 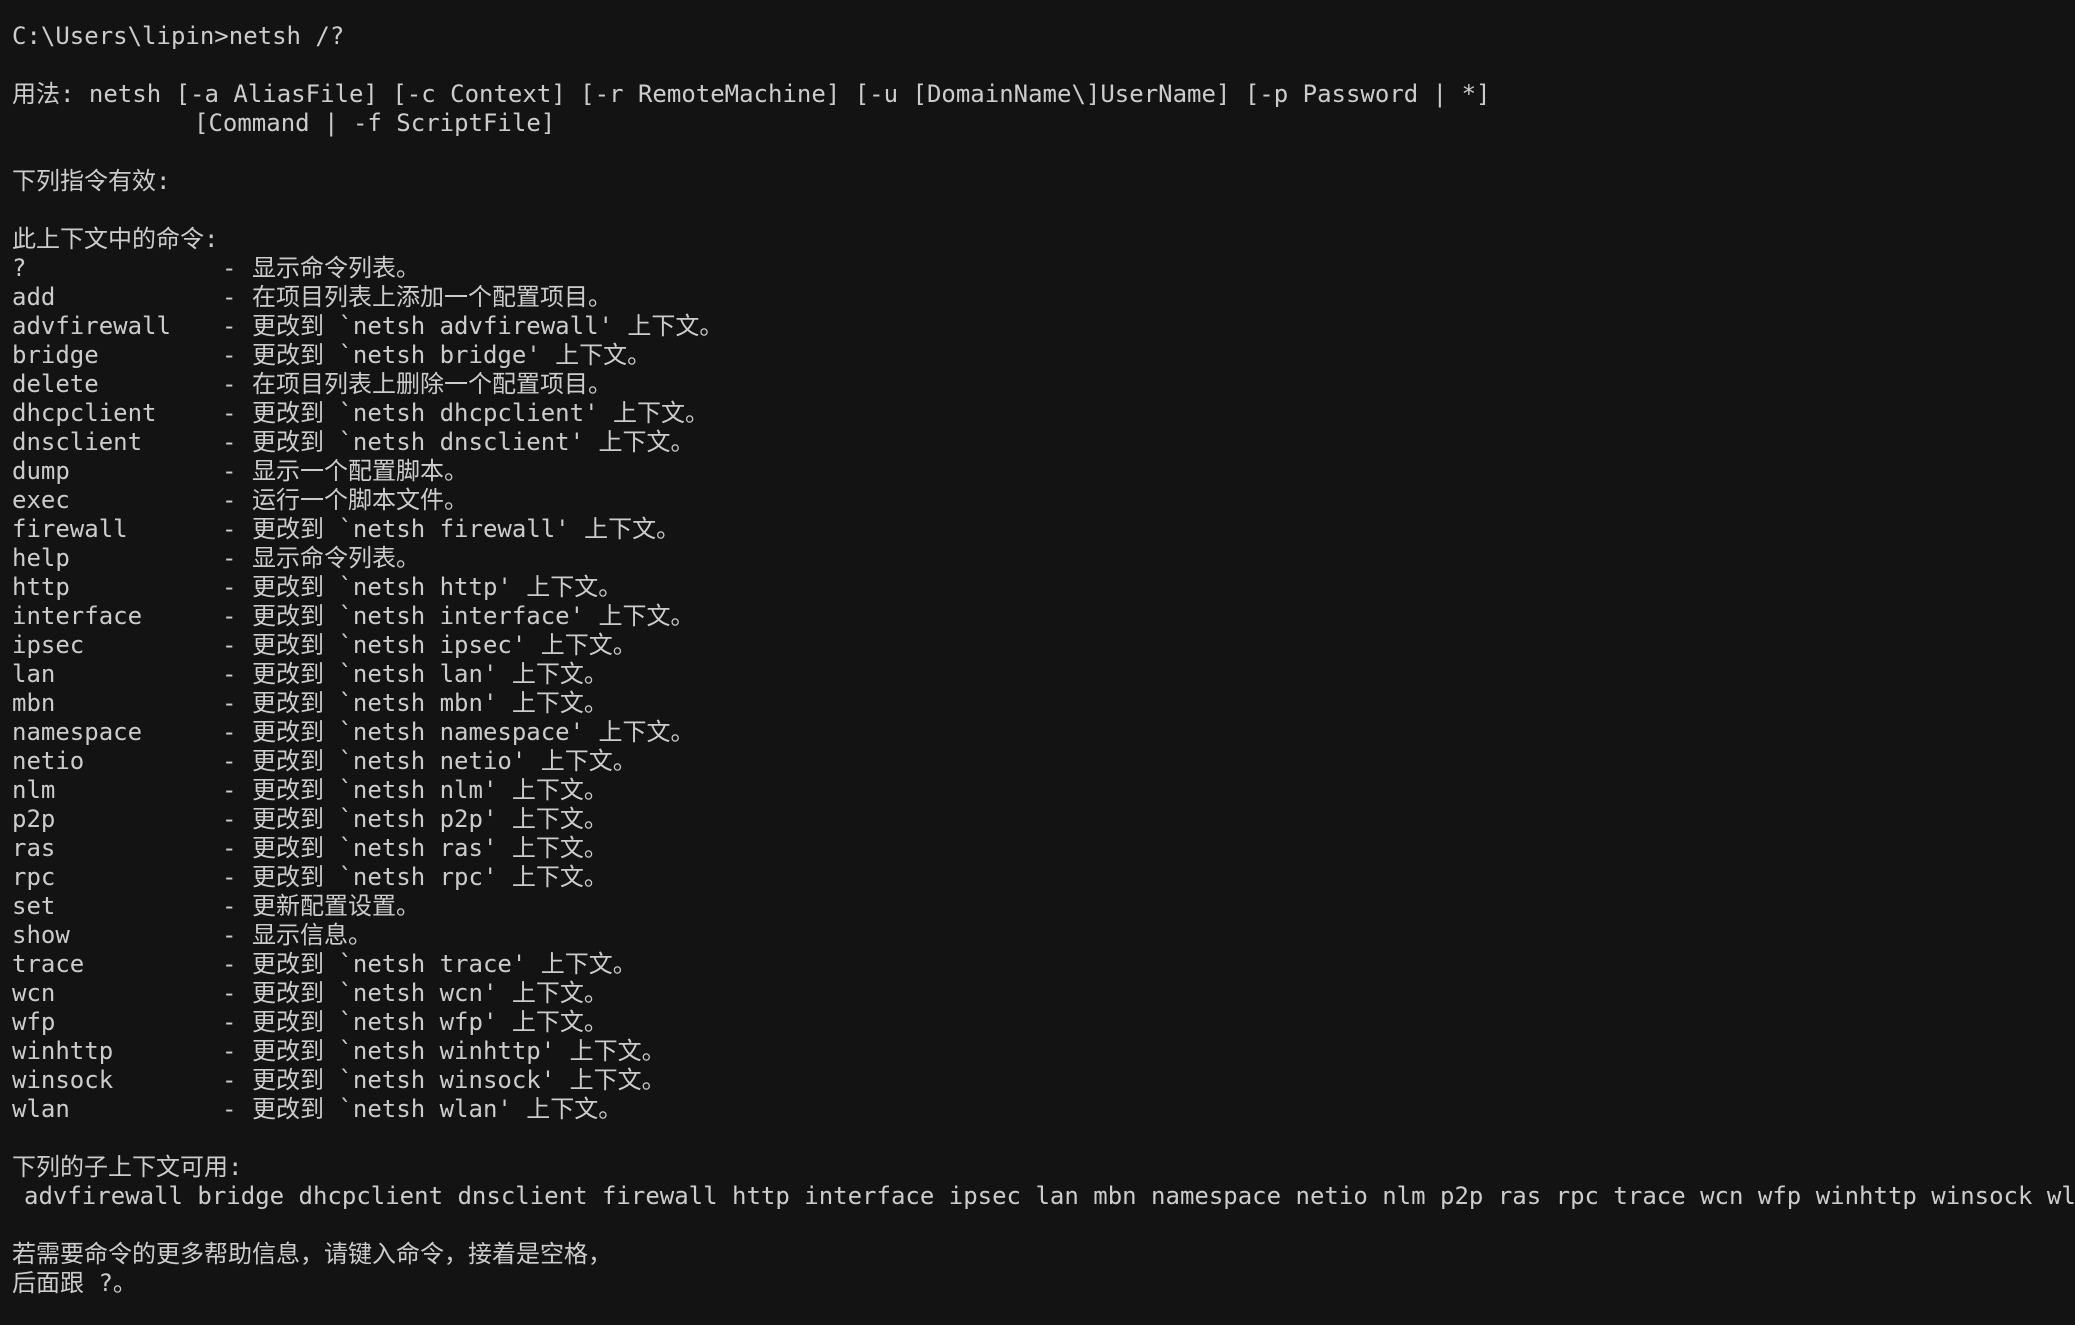 I want to click on command-name: dhcpclient, so click(x=84, y=413).